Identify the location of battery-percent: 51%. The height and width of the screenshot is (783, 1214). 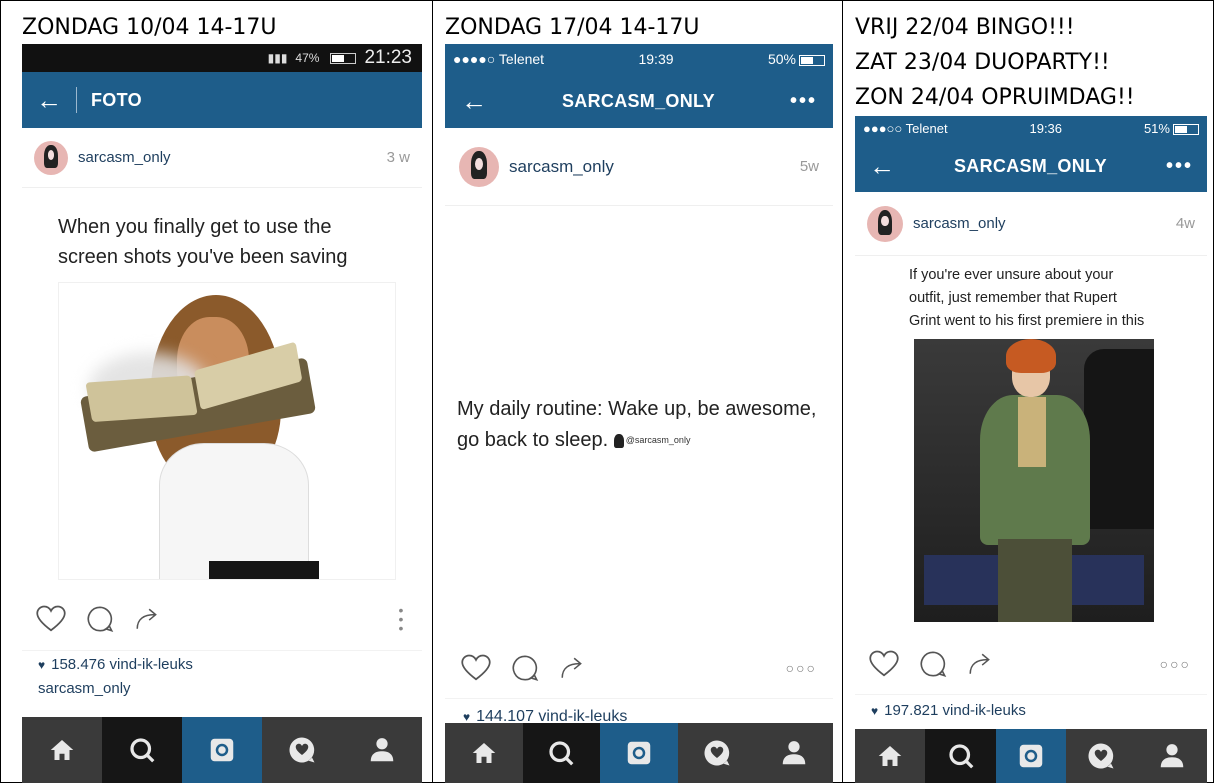
(1156, 128).